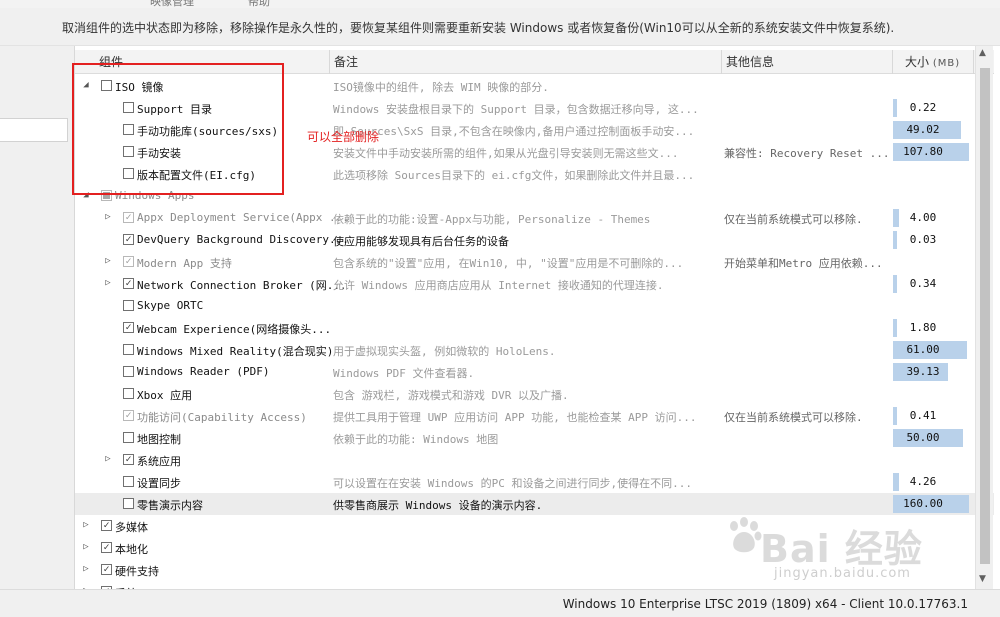  What do you see at coordinates (923, 327) in the screenshot?
I see `size-value: 1.80` at bounding box center [923, 327].